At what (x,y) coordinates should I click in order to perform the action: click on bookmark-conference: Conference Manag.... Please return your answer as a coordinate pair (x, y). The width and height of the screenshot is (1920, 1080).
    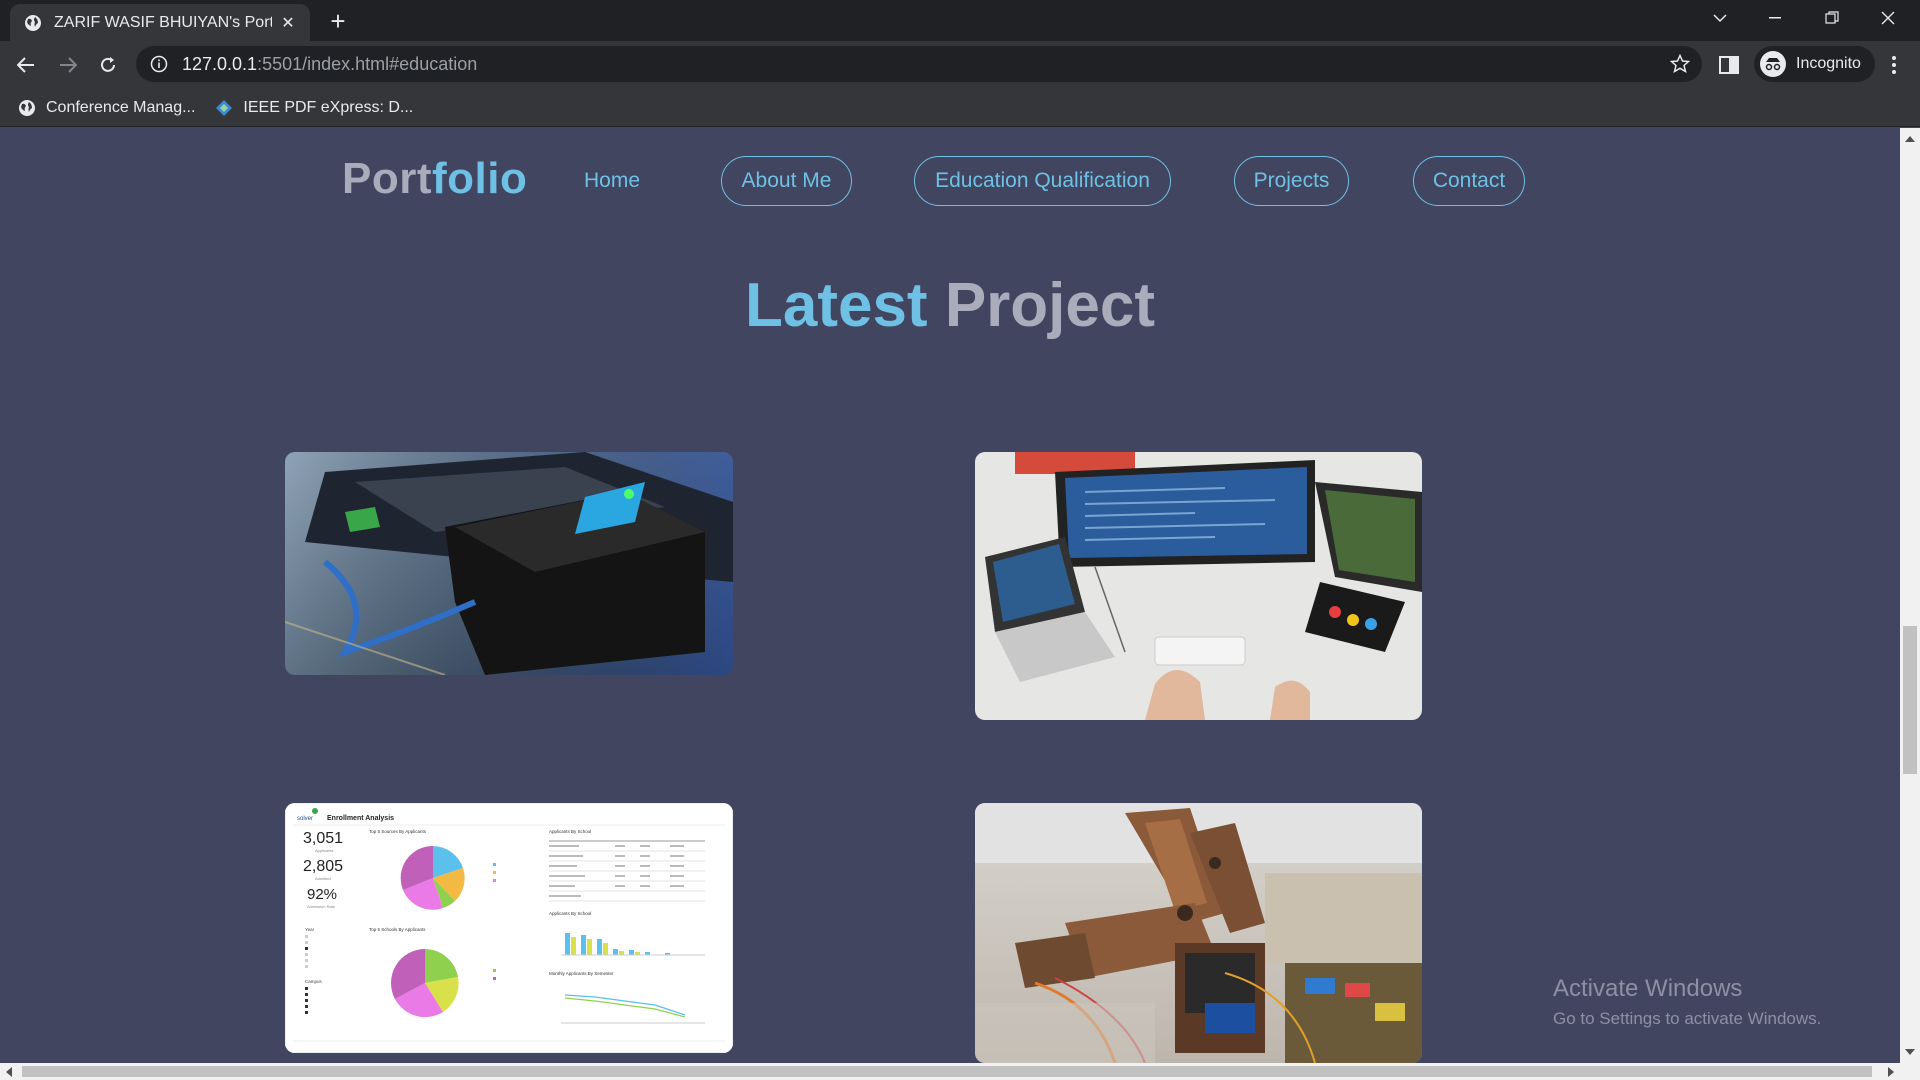
    Looking at the image, I should click on (106, 108).